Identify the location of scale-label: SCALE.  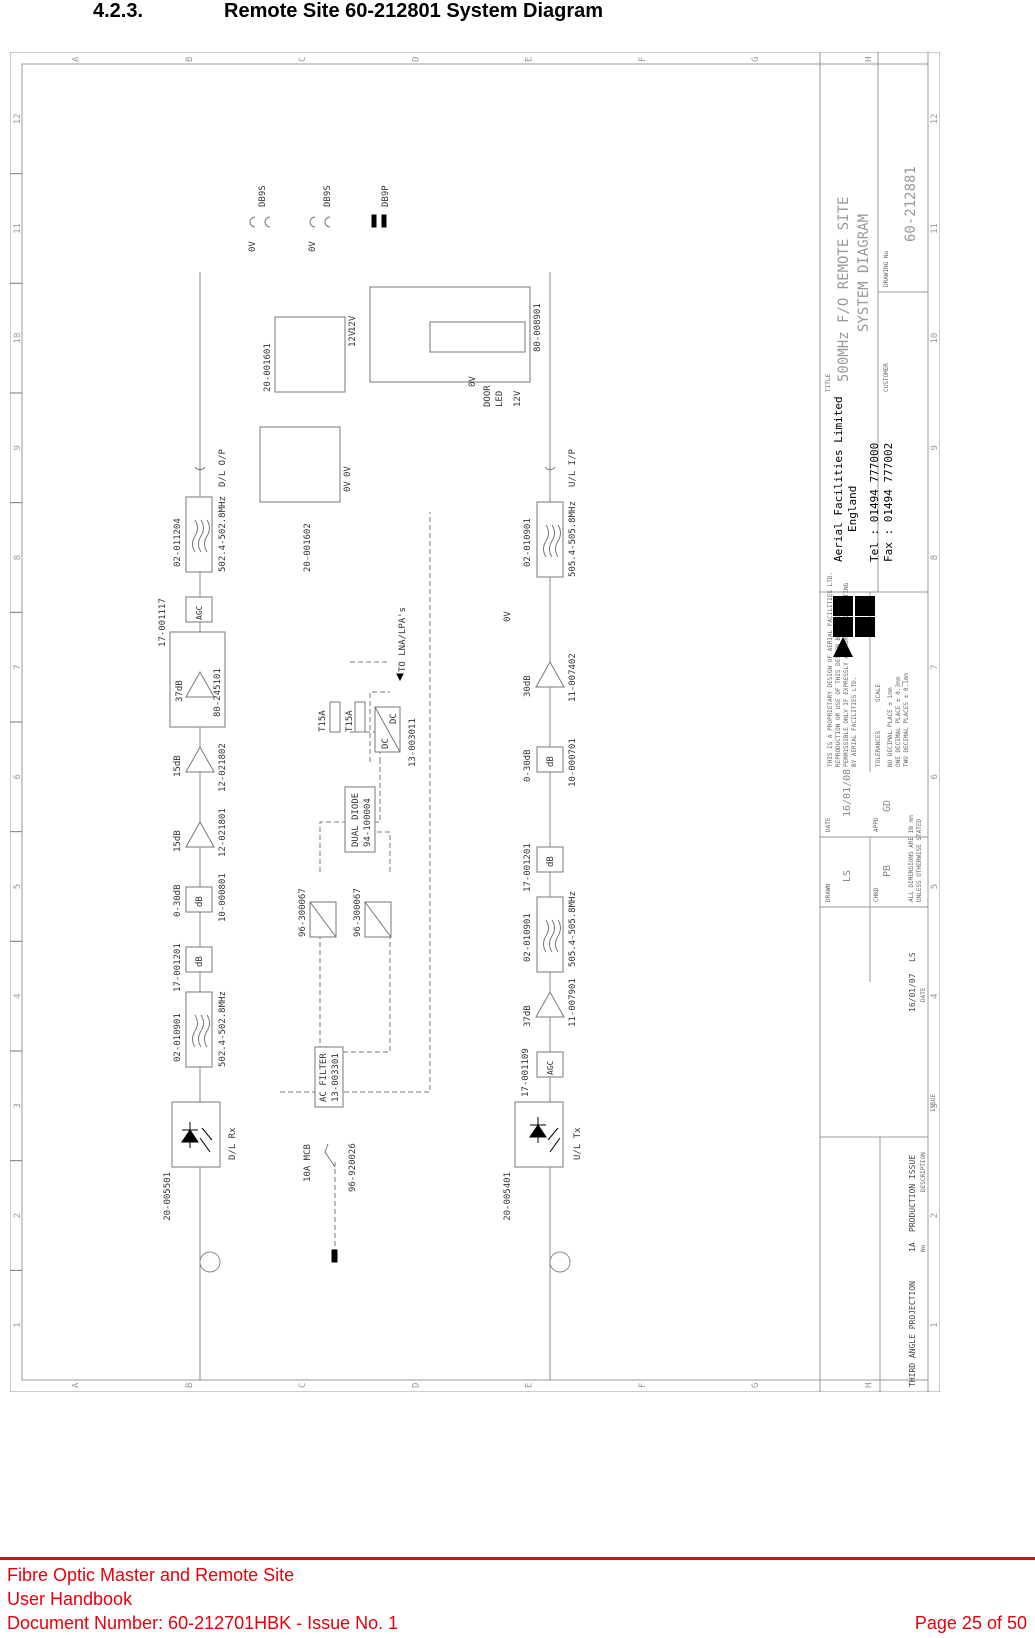
(878, 693).